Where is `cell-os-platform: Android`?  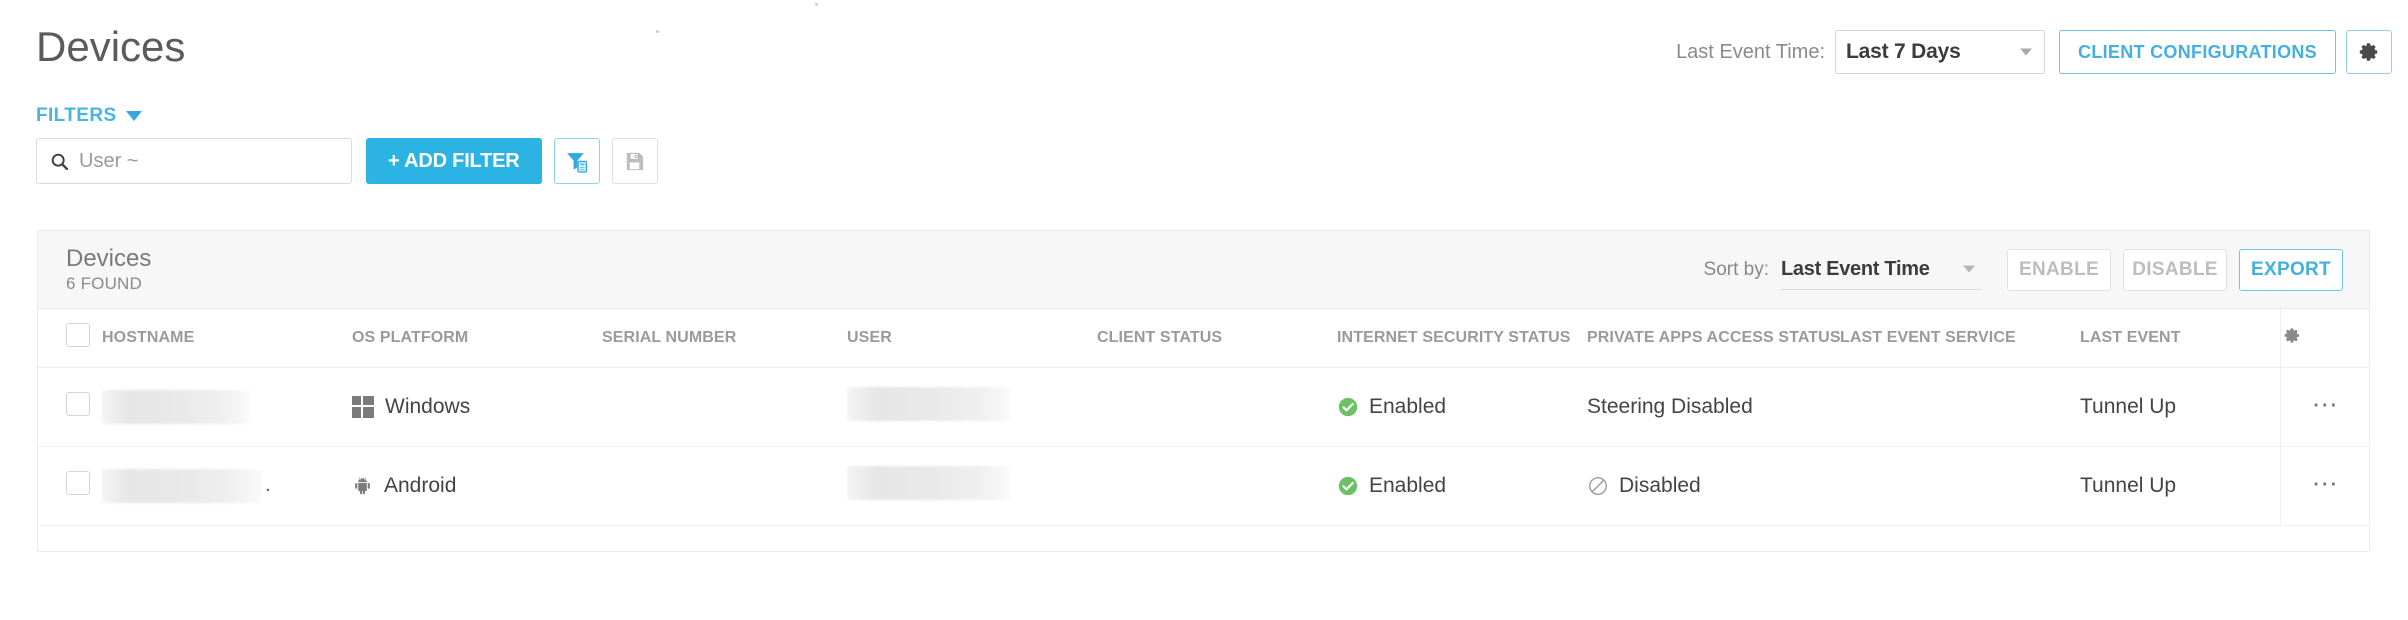 cell-os-platform: Android is located at coordinates (477, 486).